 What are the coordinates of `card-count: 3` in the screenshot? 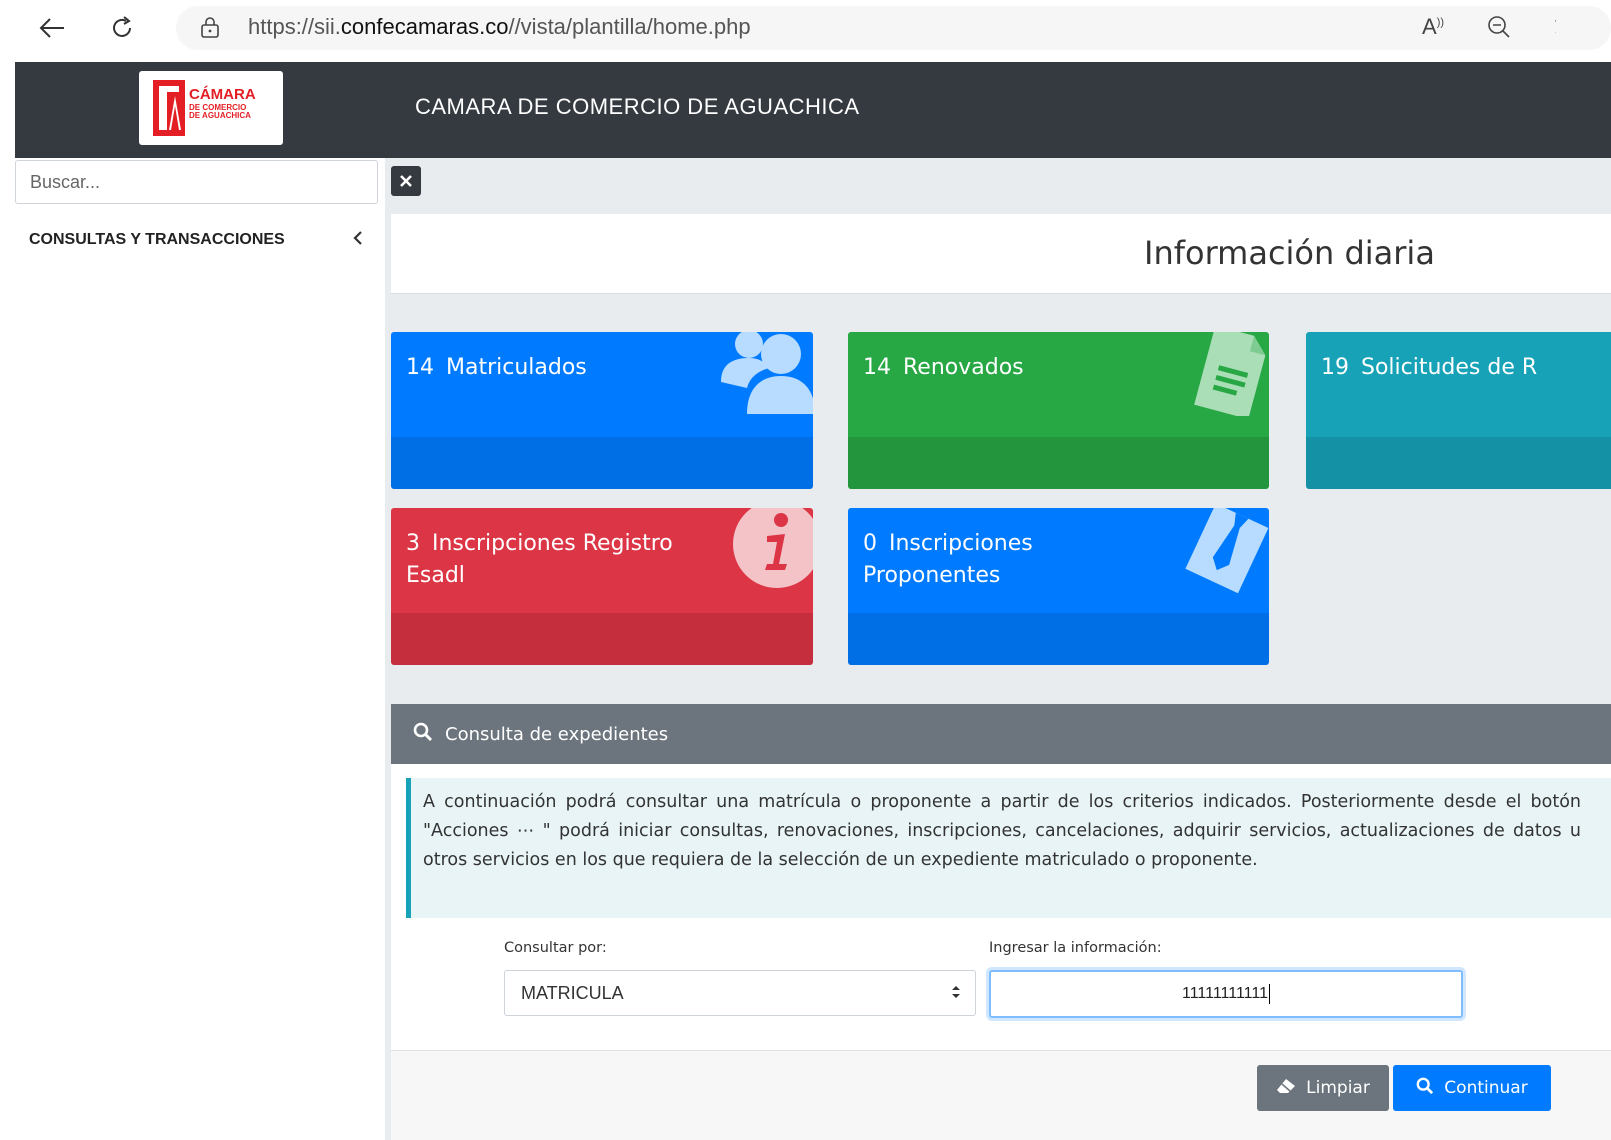 It's located at (413, 543).